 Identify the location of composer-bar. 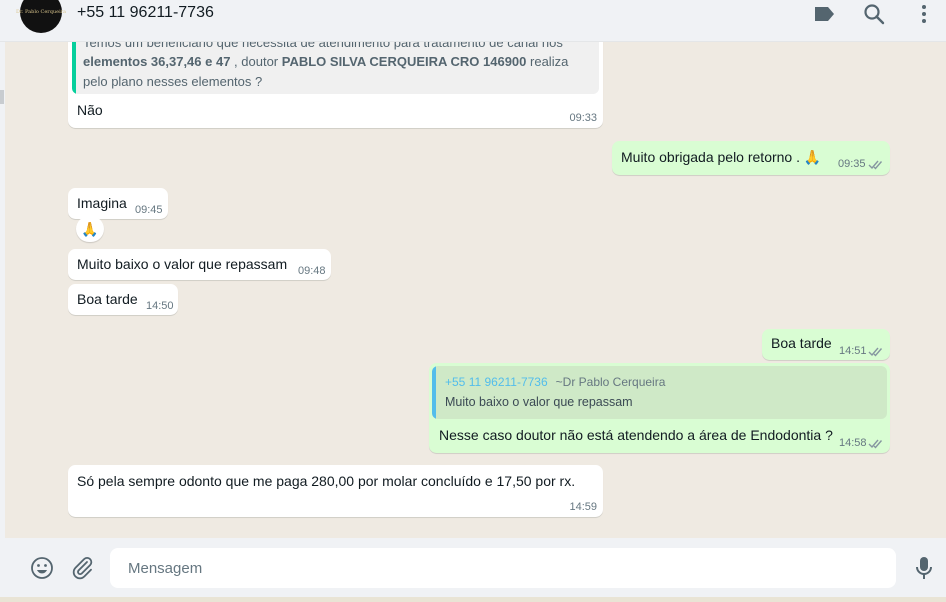
(473, 570).